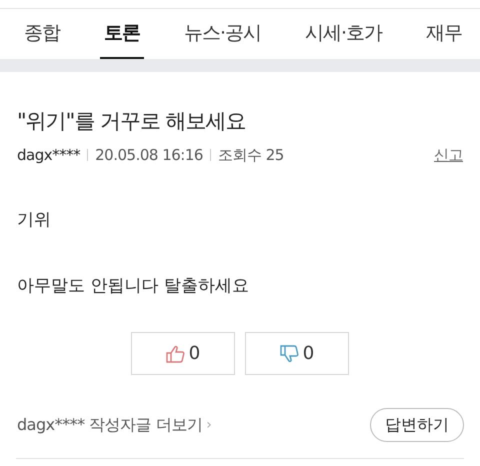 The width and height of the screenshot is (480, 466). I want to click on report-link: 신고, so click(448, 155).